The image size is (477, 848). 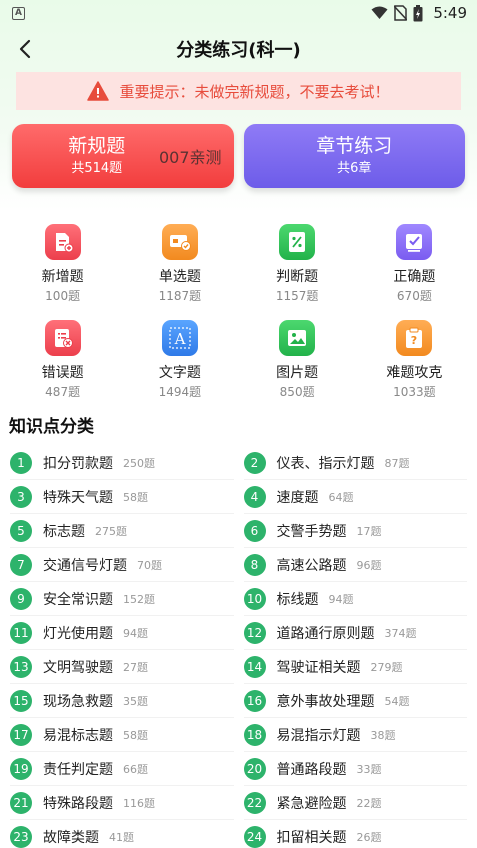 What do you see at coordinates (179, 364) in the screenshot?
I see `grid-item-text: A 文字题 1494题` at bounding box center [179, 364].